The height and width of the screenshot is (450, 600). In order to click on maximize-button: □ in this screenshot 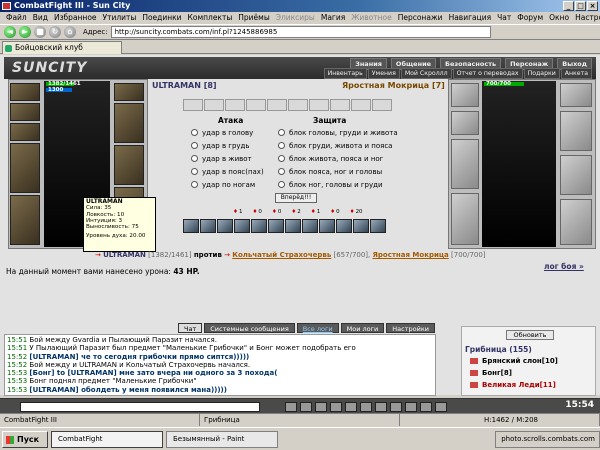, I will do `click(580, 6)`.